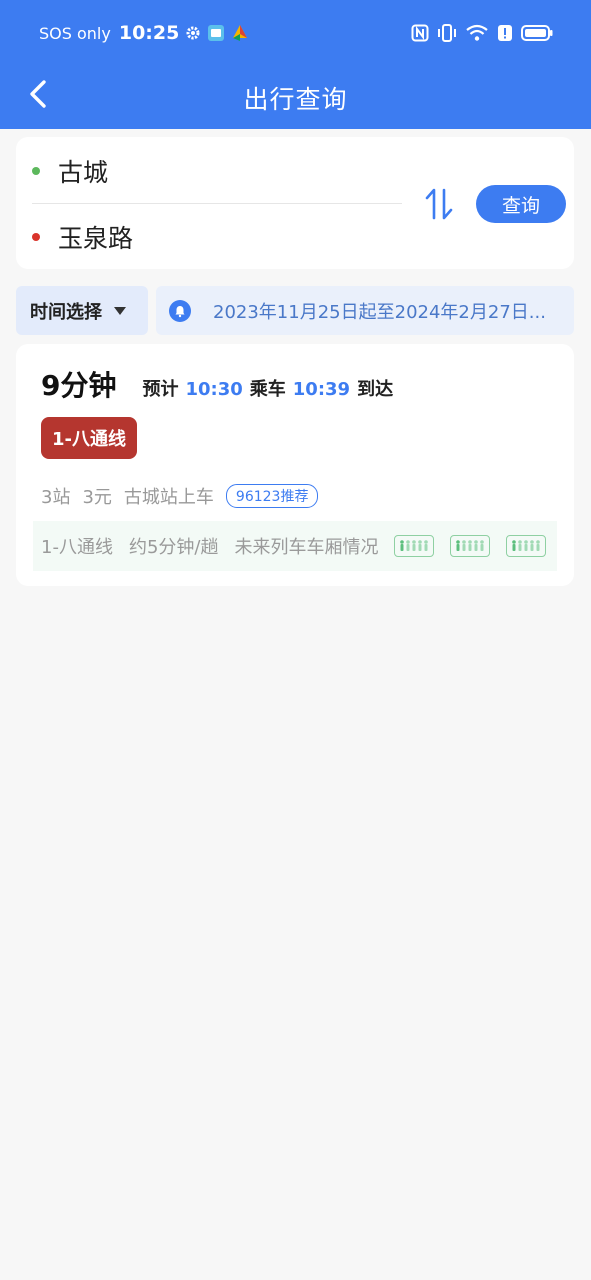 This screenshot has height=1280, width=591. I want to click on trip-header: 9分钟 预计 10:30 乘车 10:39 到达, so click(217, 384).